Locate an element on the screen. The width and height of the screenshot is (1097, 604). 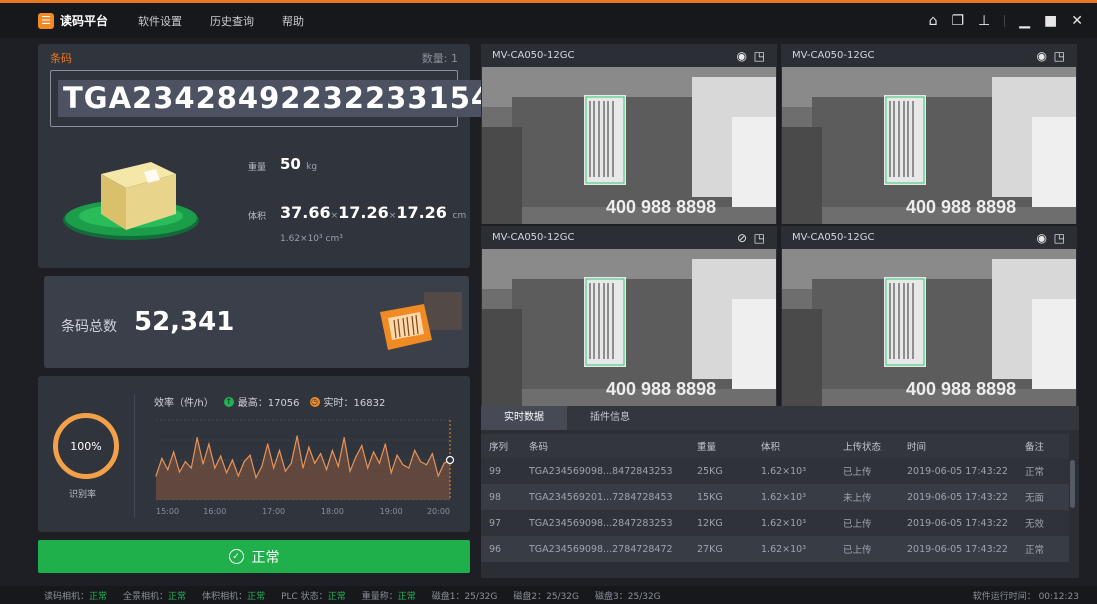
footer-disk3: 磁盘3：25/32G is located at coordinates (628, 596).